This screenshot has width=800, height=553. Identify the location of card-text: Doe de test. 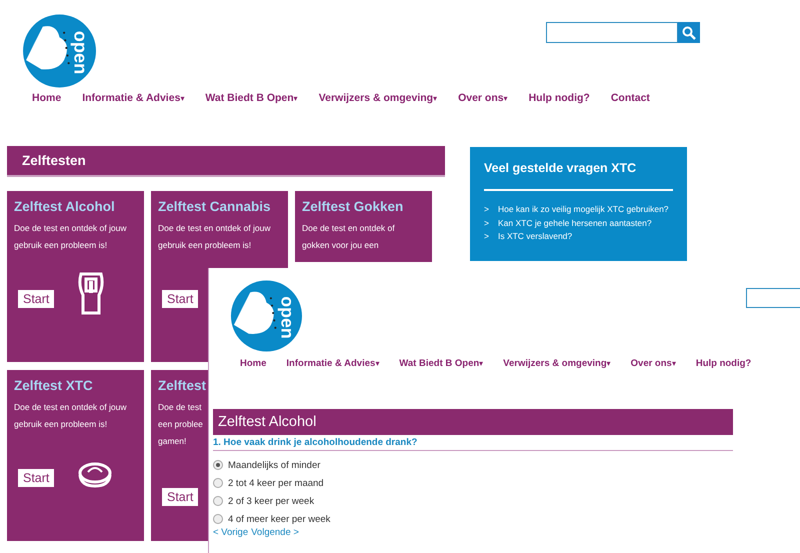
(180, 407).